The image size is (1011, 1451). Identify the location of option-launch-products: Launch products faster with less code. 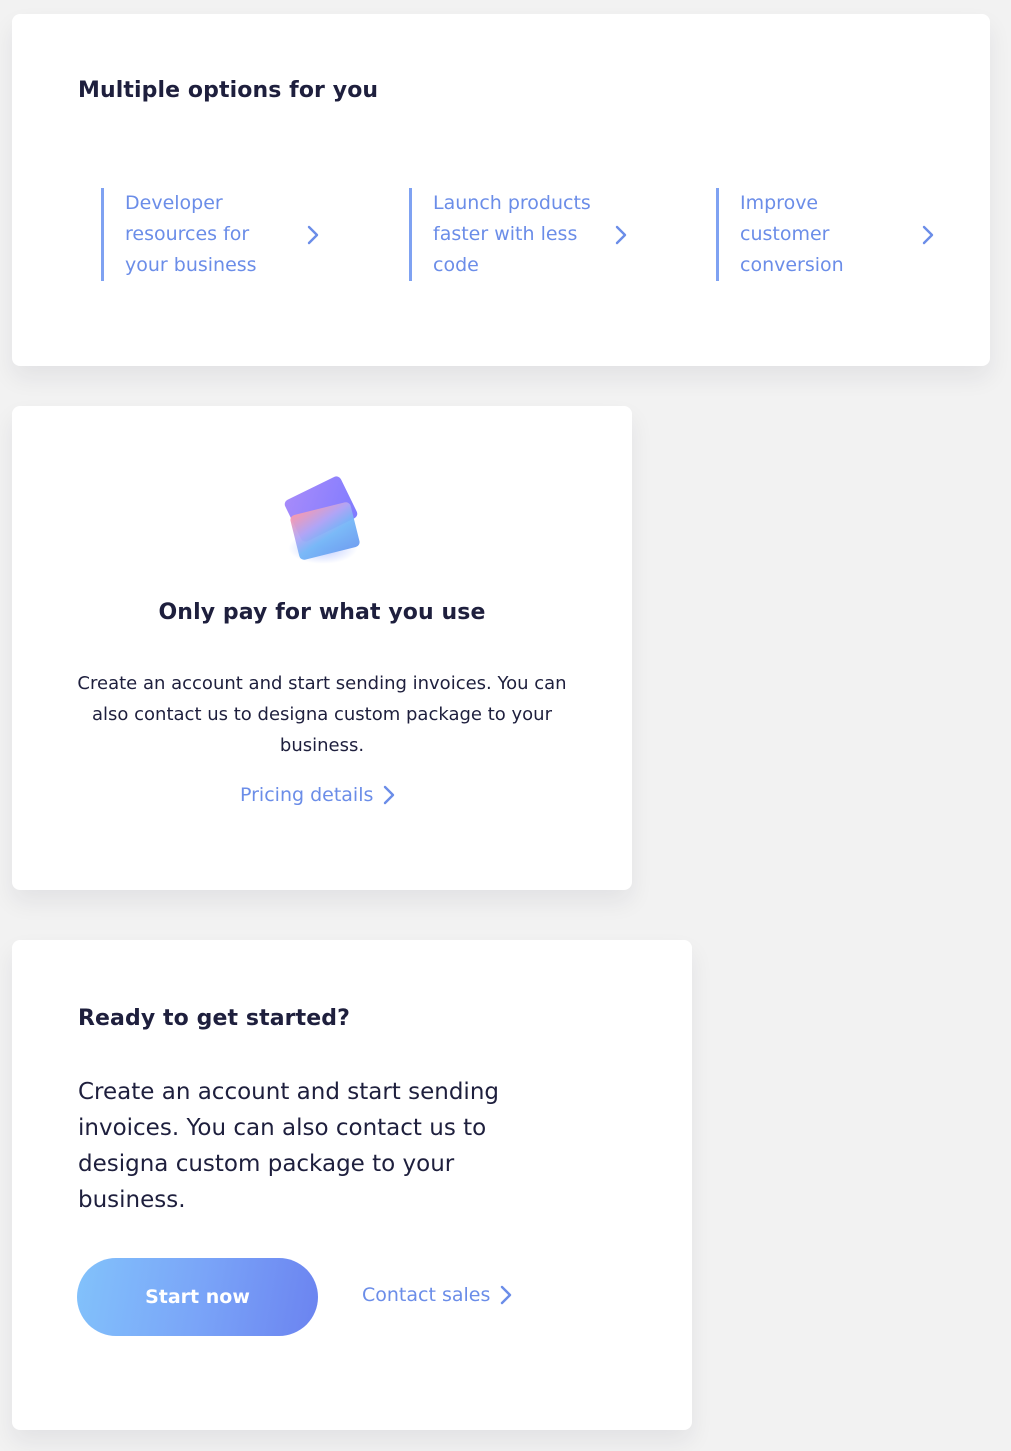
(520, 234).